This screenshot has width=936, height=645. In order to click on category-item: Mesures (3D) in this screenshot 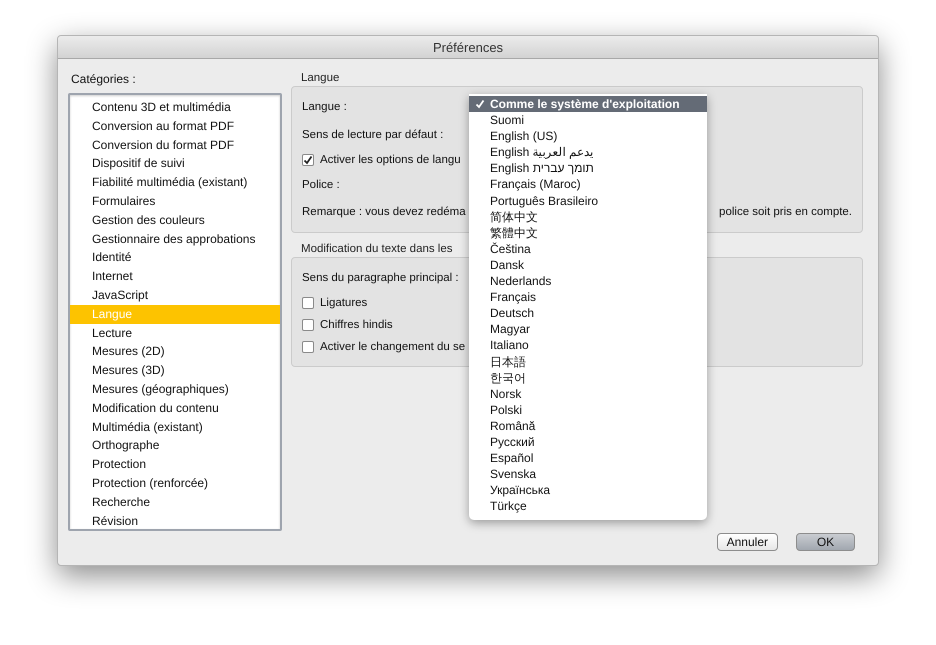, I will do `click(175, 370)`.